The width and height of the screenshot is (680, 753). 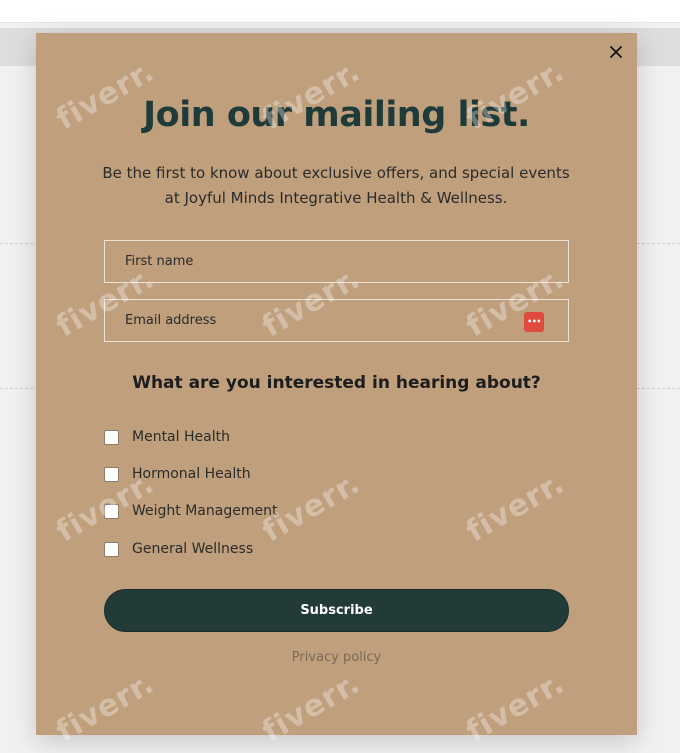 I want to click on interest-option-hormonal-health: Hormonal Health, so click(x=177, y=474).